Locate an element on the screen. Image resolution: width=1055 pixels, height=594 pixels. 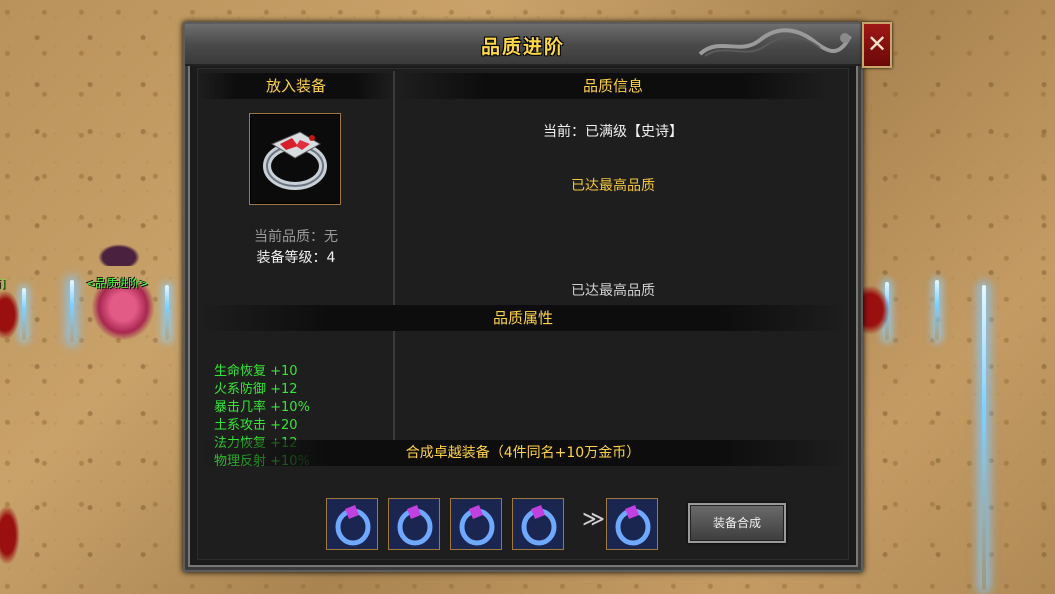
current-quality-status: 当前：已满级【史诗】 is located at coordinates (613, 132).